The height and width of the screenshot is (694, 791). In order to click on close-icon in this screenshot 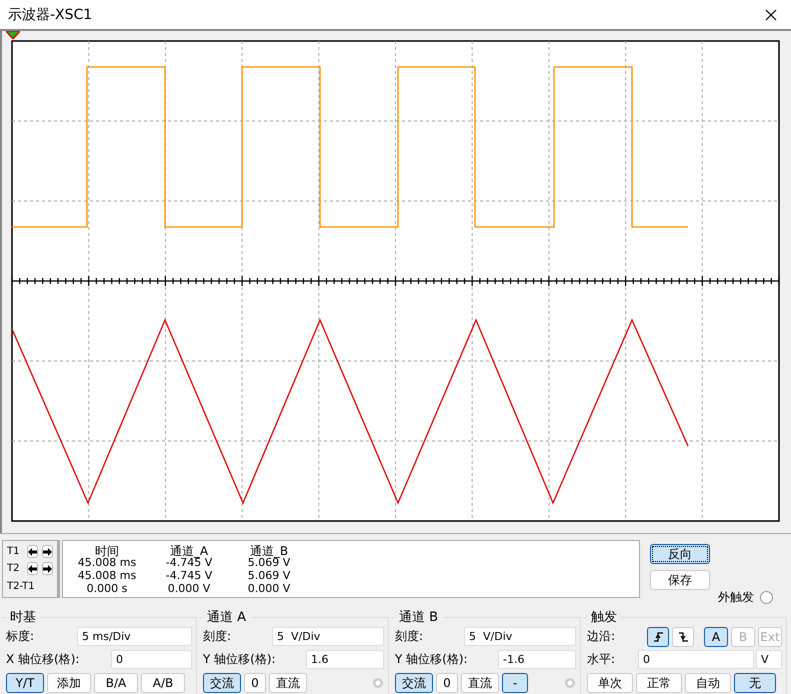, I will do `click(771, 14)`.